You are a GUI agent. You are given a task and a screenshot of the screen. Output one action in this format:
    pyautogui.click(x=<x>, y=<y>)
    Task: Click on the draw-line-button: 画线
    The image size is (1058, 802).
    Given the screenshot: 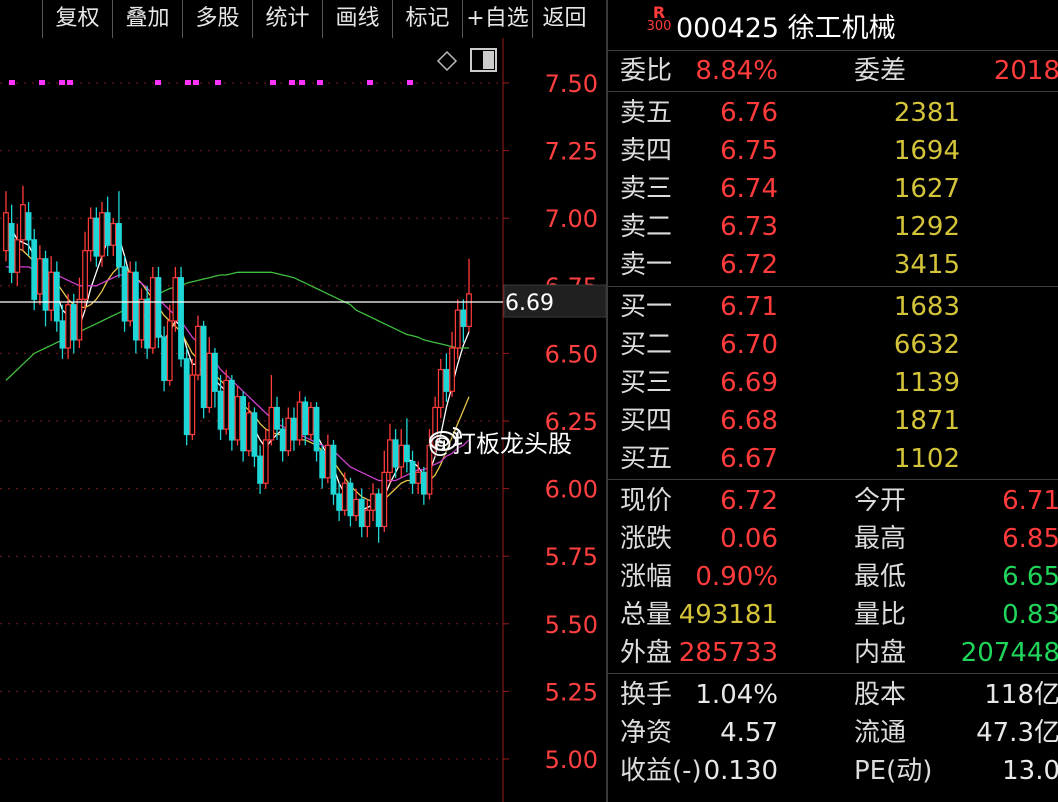 What is the action you would take?
    pyautogui.click(x=357, y=19)
    